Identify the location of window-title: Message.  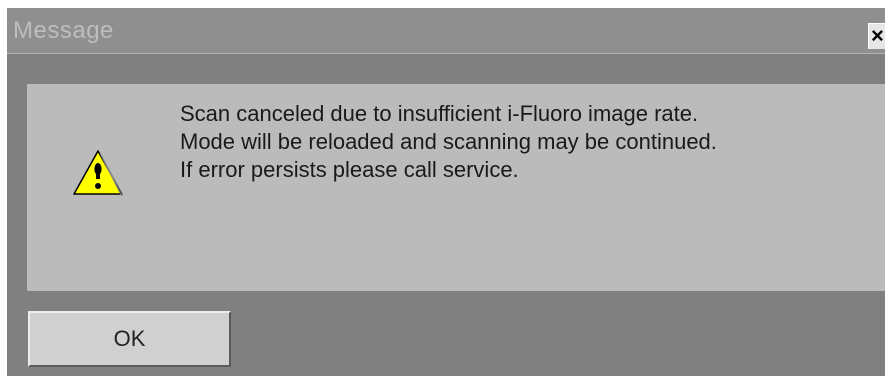
(63, 30).